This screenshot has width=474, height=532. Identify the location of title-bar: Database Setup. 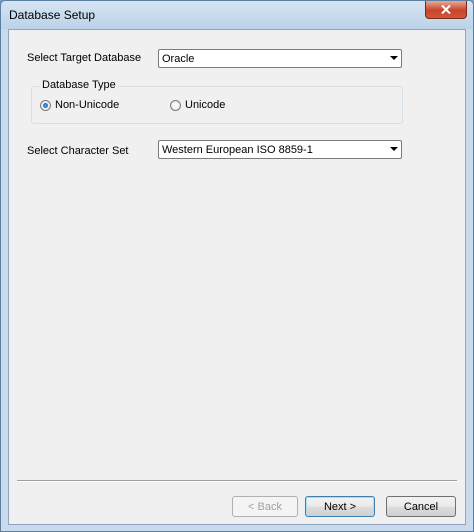
(237, 15).